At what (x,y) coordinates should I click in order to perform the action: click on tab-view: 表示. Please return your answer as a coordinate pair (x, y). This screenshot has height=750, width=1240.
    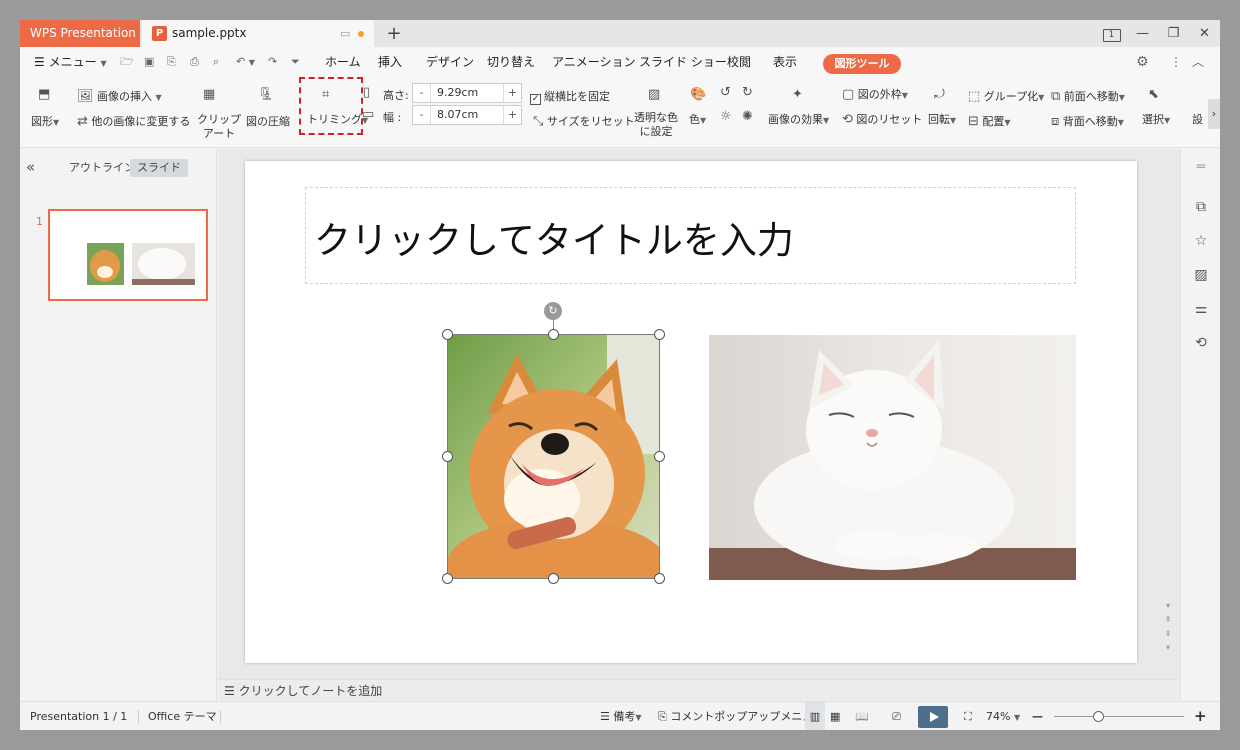
    Looking at the image, I should click on (785, 62).